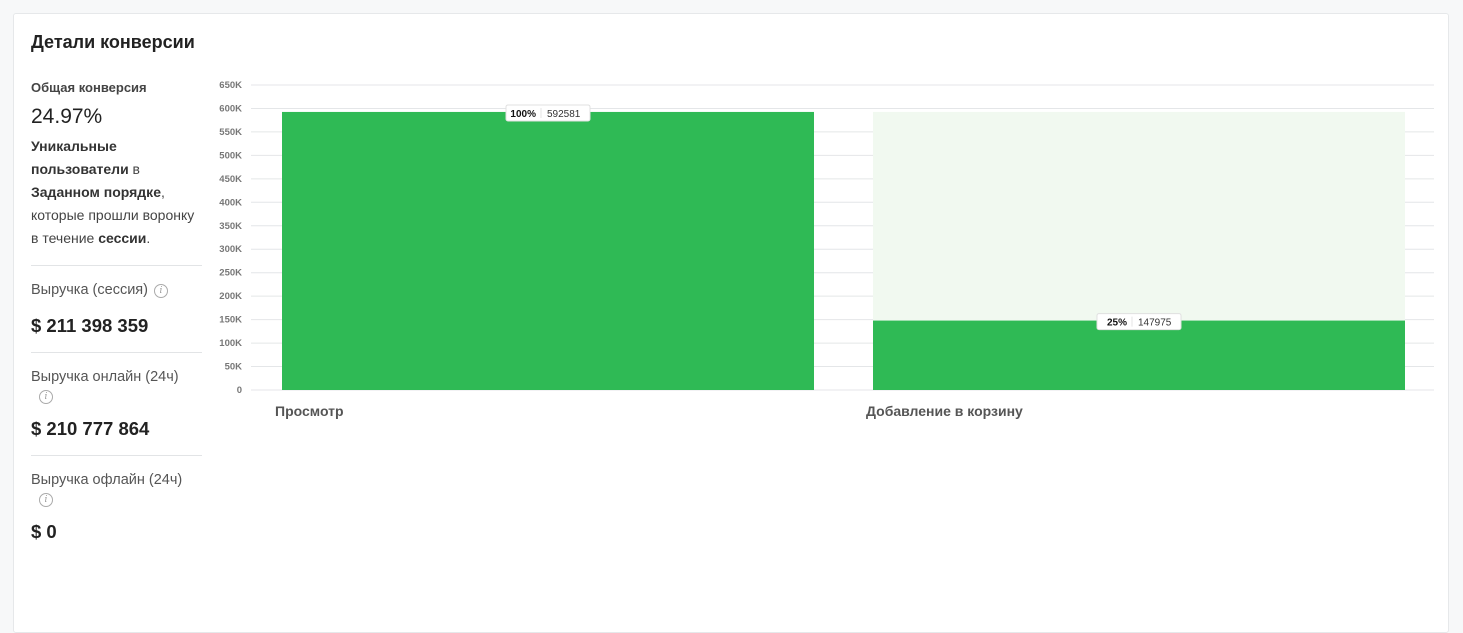 This screenshot has height=633, width=1463. I want to click on y-tick-label: 100K, so click(230, 343).